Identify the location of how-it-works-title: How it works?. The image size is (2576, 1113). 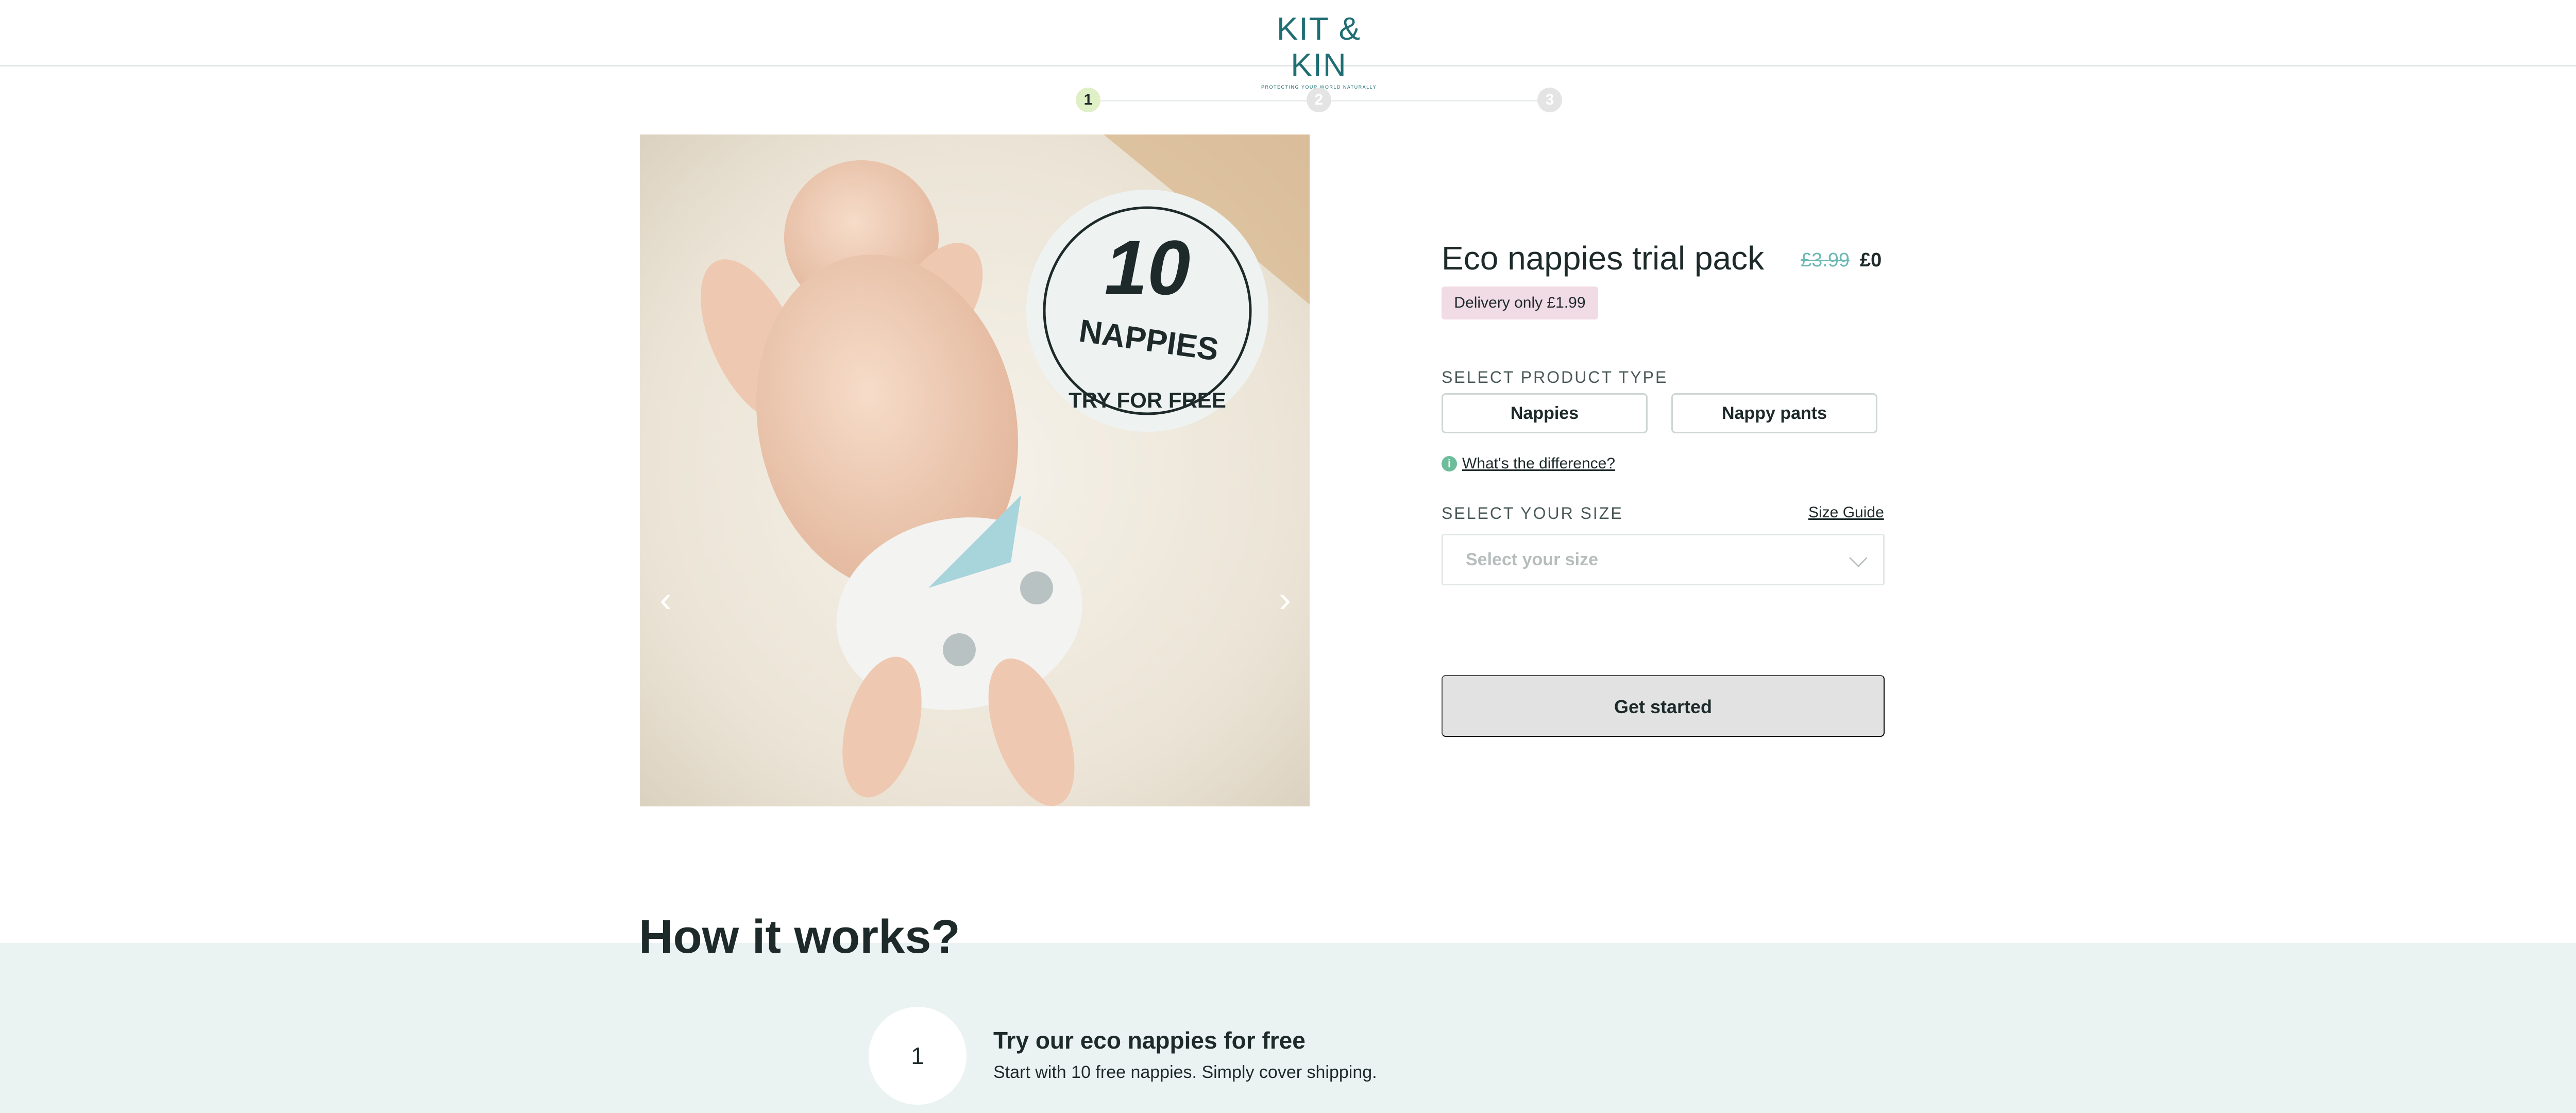
(799, 936).